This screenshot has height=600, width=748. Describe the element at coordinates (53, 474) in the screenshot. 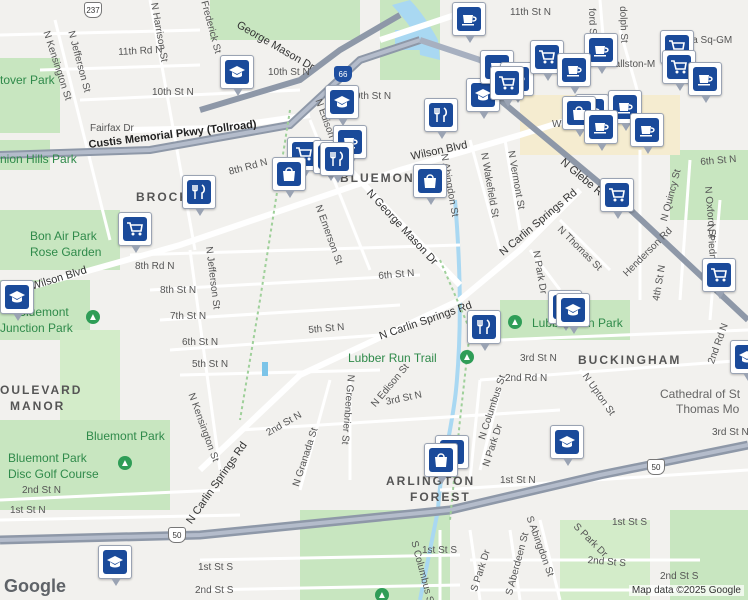

I see `place-disc-golf-2: Disc Golf Course` at that location.